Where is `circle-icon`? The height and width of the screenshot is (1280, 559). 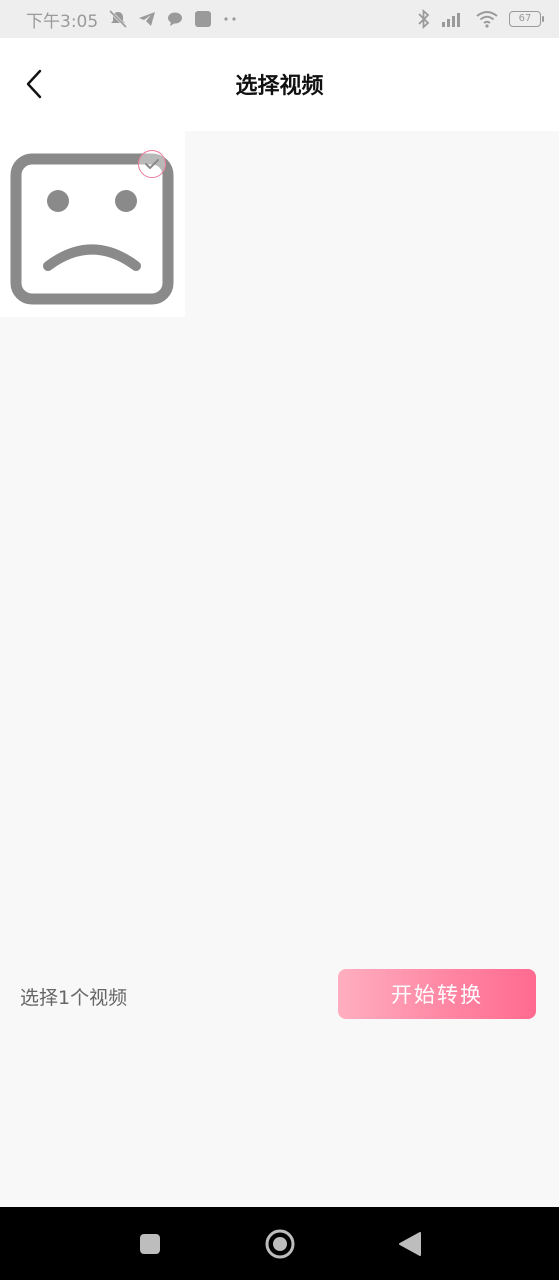 circle-icon is located at coordinates (279, 1243).